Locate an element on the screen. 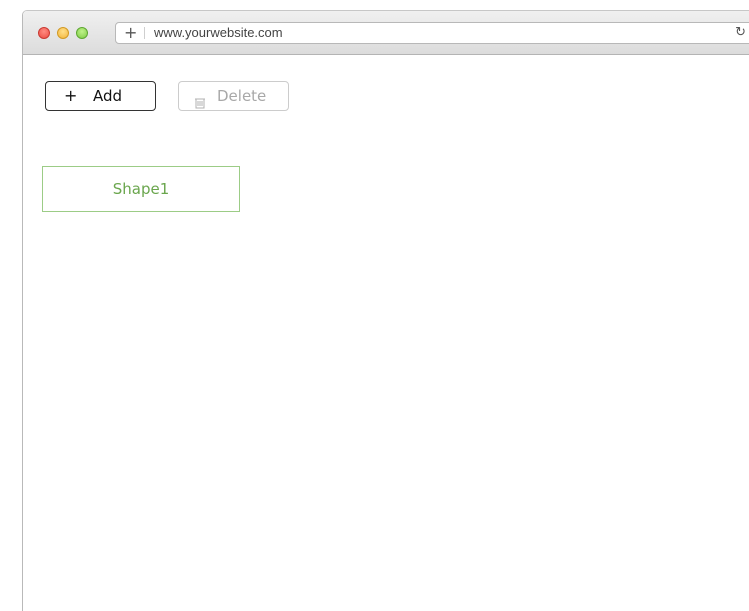  address-divider is located at coordinates (144, 33).